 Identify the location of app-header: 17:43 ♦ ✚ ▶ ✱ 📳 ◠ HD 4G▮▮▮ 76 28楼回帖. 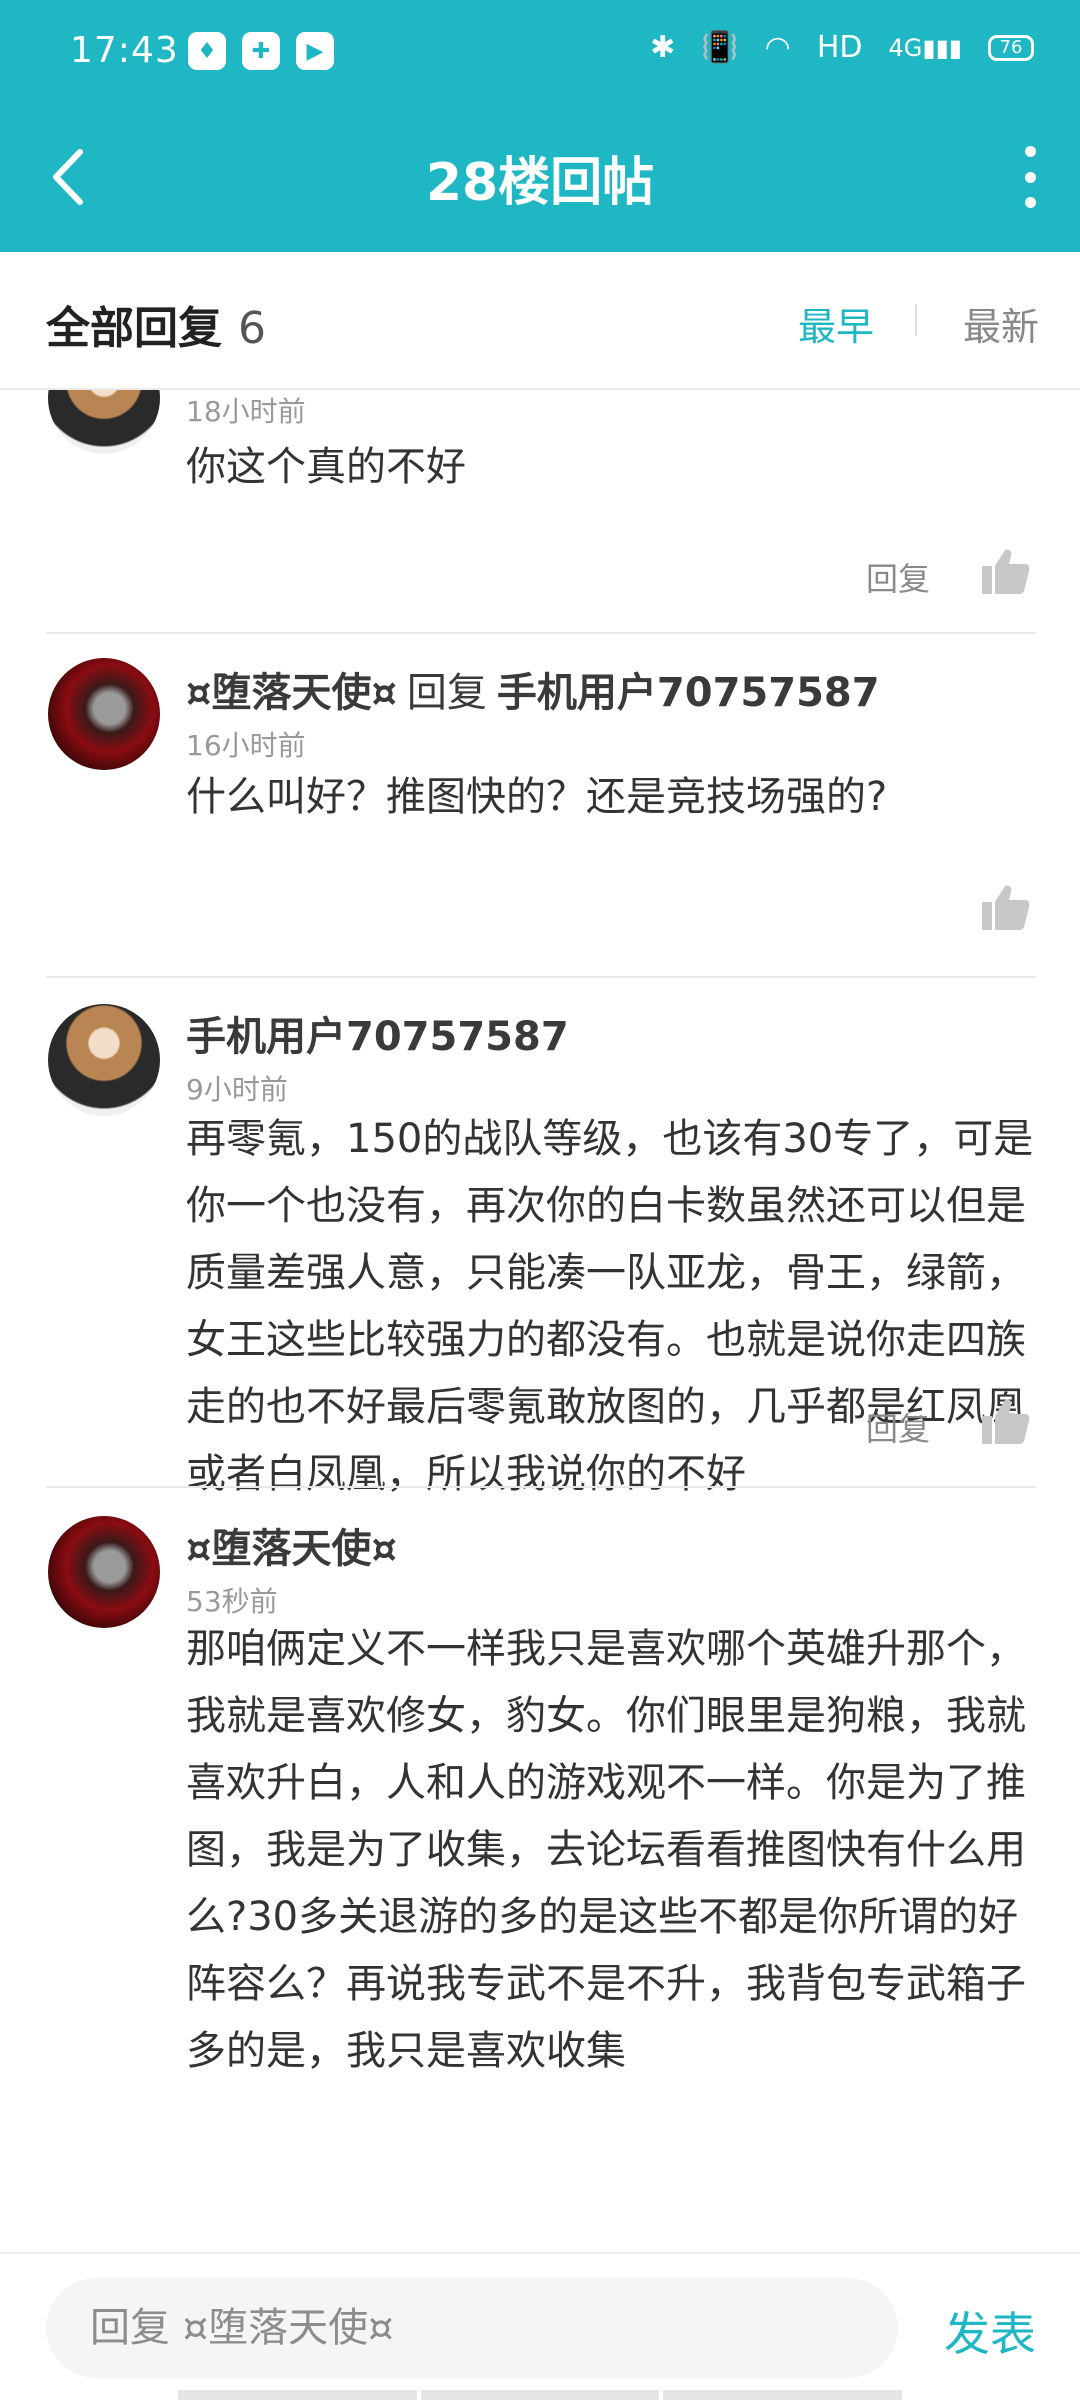
(540, 126).